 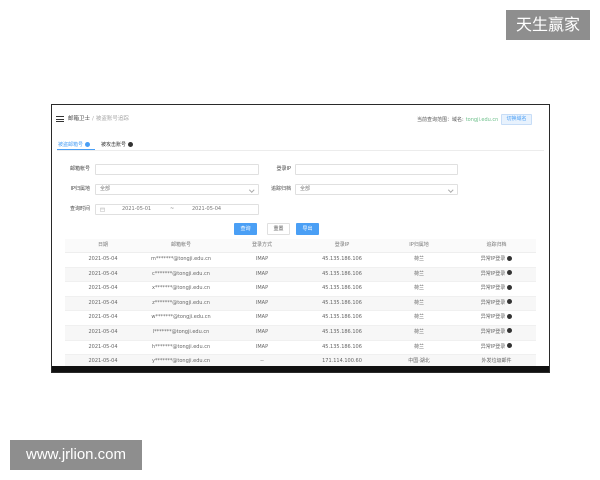 I want to click on email-text: l*******@tongji.edu.cn, so click(x=181, y=331).